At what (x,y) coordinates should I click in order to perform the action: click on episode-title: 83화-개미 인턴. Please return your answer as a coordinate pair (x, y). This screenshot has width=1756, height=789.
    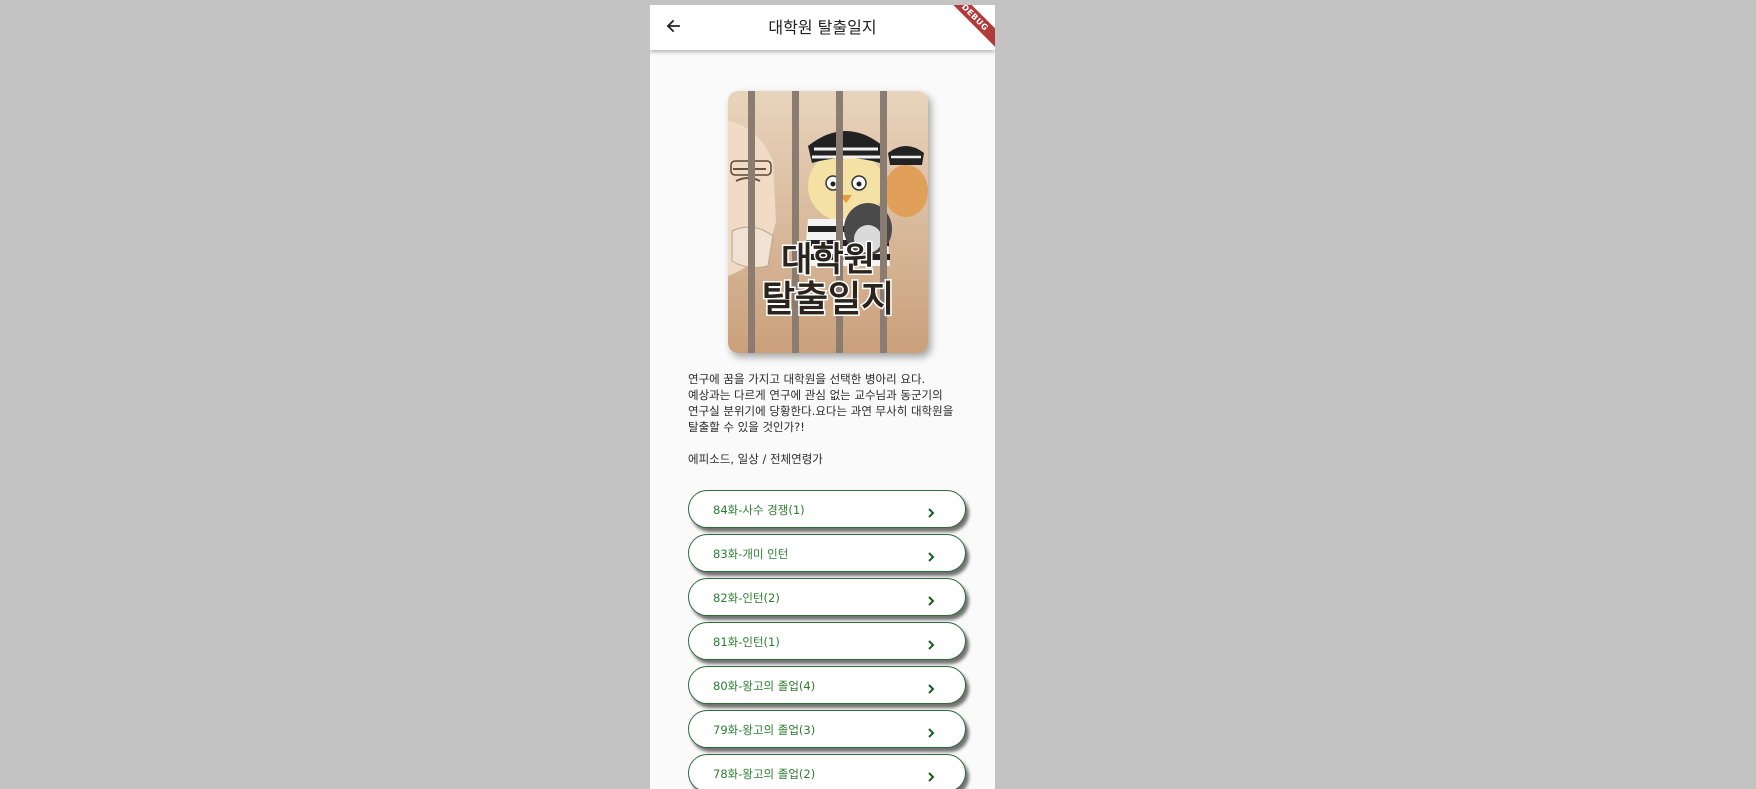
    Looking at the image, I should click on (751, 554).